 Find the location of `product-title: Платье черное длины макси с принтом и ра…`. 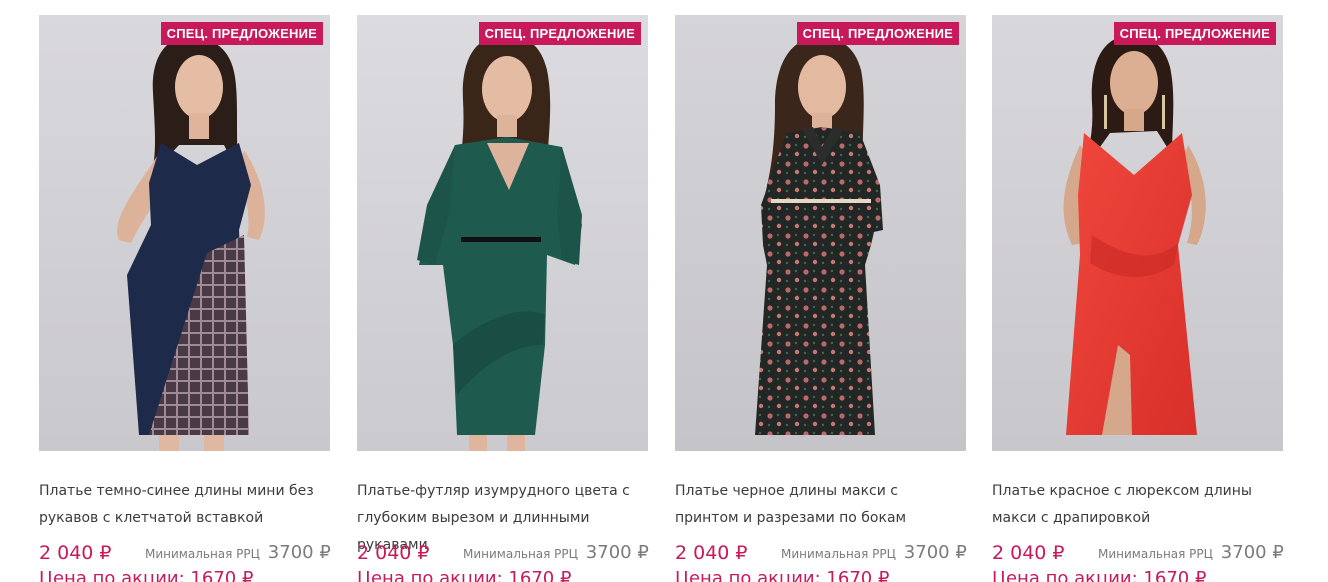

product-title: Платье черное длины макси с принтом и ра… is located at coordinates (820, 505).